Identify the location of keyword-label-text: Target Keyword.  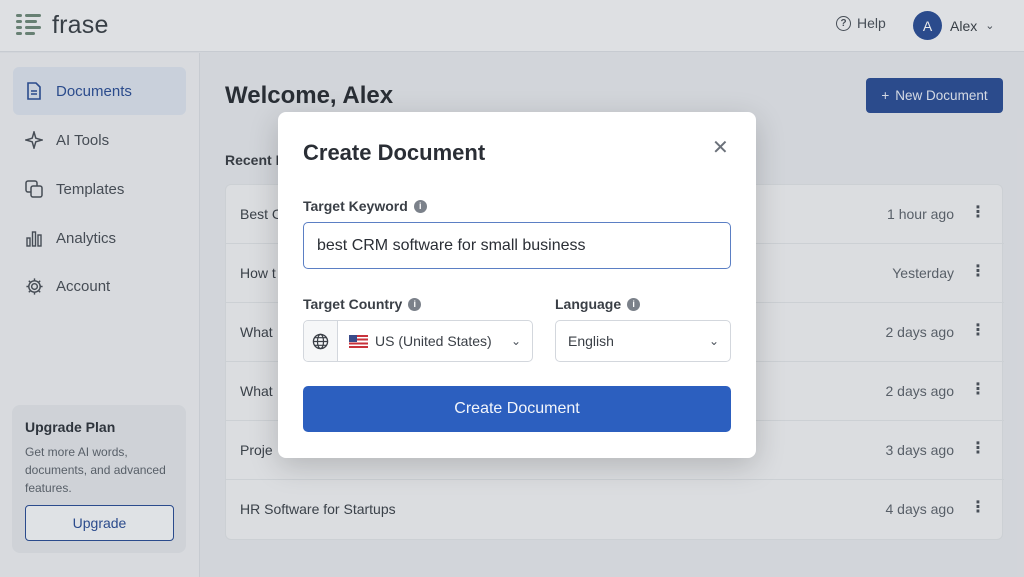
(355, 206).